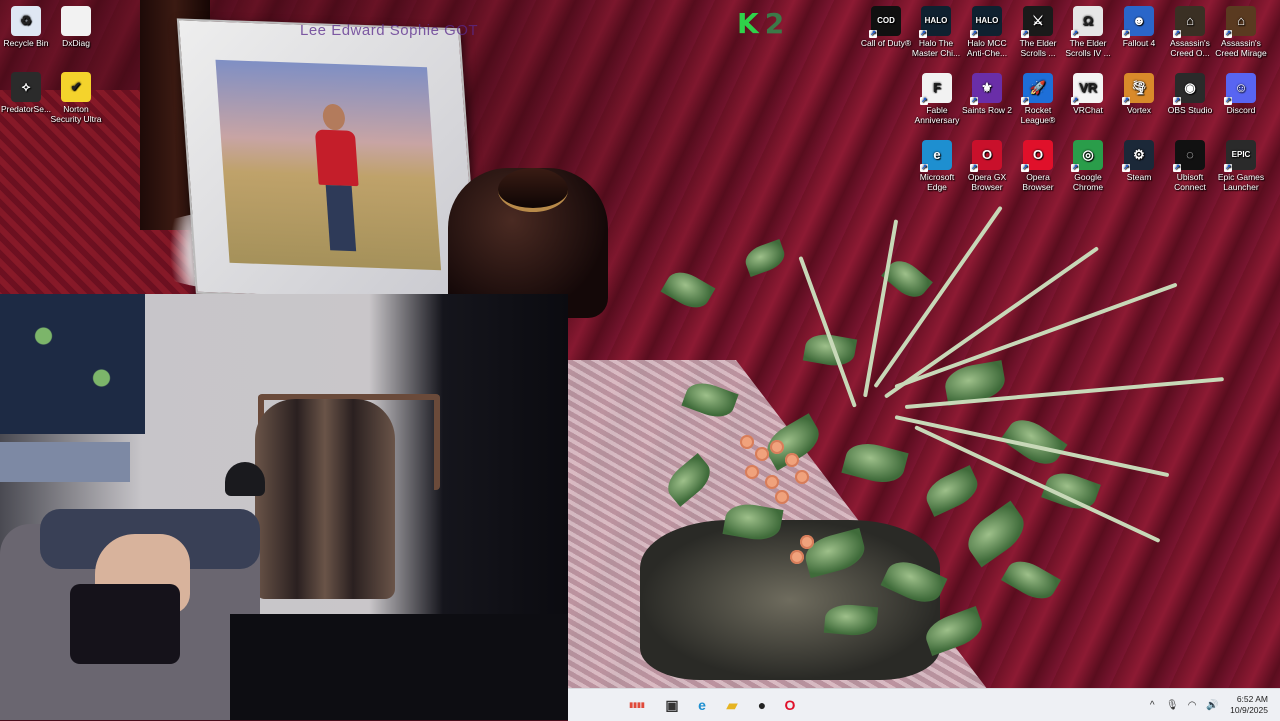 The image size is (1280, 721). Describe the element at coordinates (1088, 182) in the screenshot. I see `desktop-icon-label: Google Chrome` at that location.